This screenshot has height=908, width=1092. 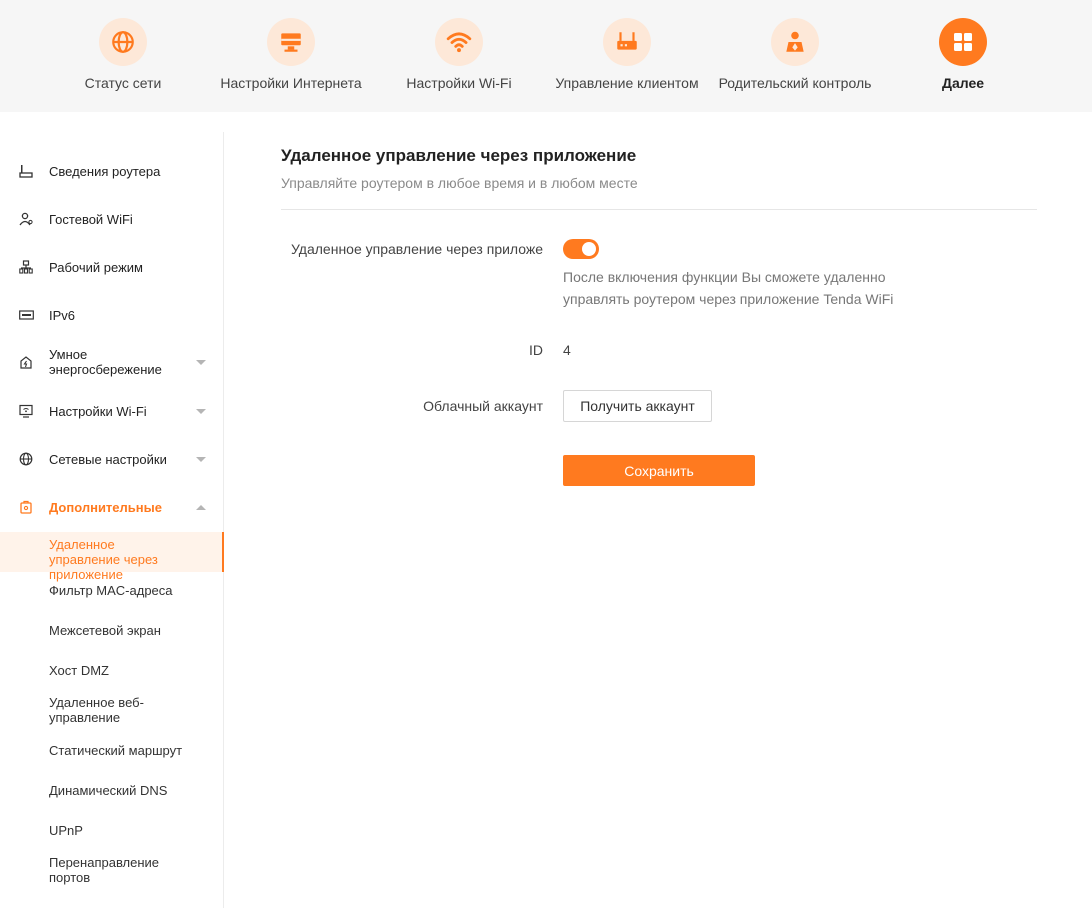 I want to click on wifi-icon, so click(x=459, y=42).